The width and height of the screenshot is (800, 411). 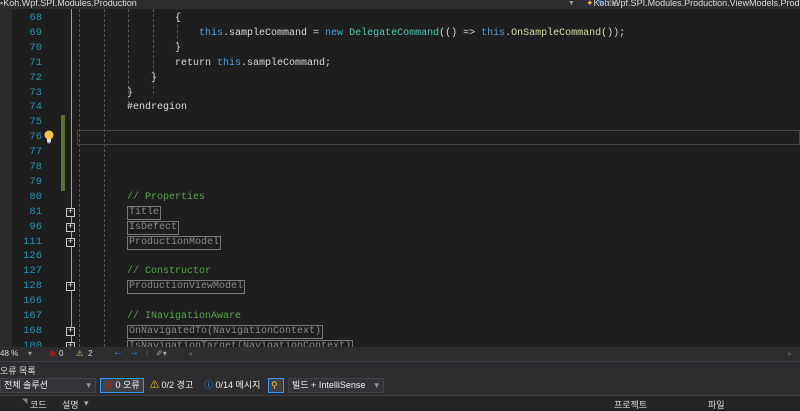 I want to click on code-line: return this.sampleCommand;, so click(x=253, y=63).